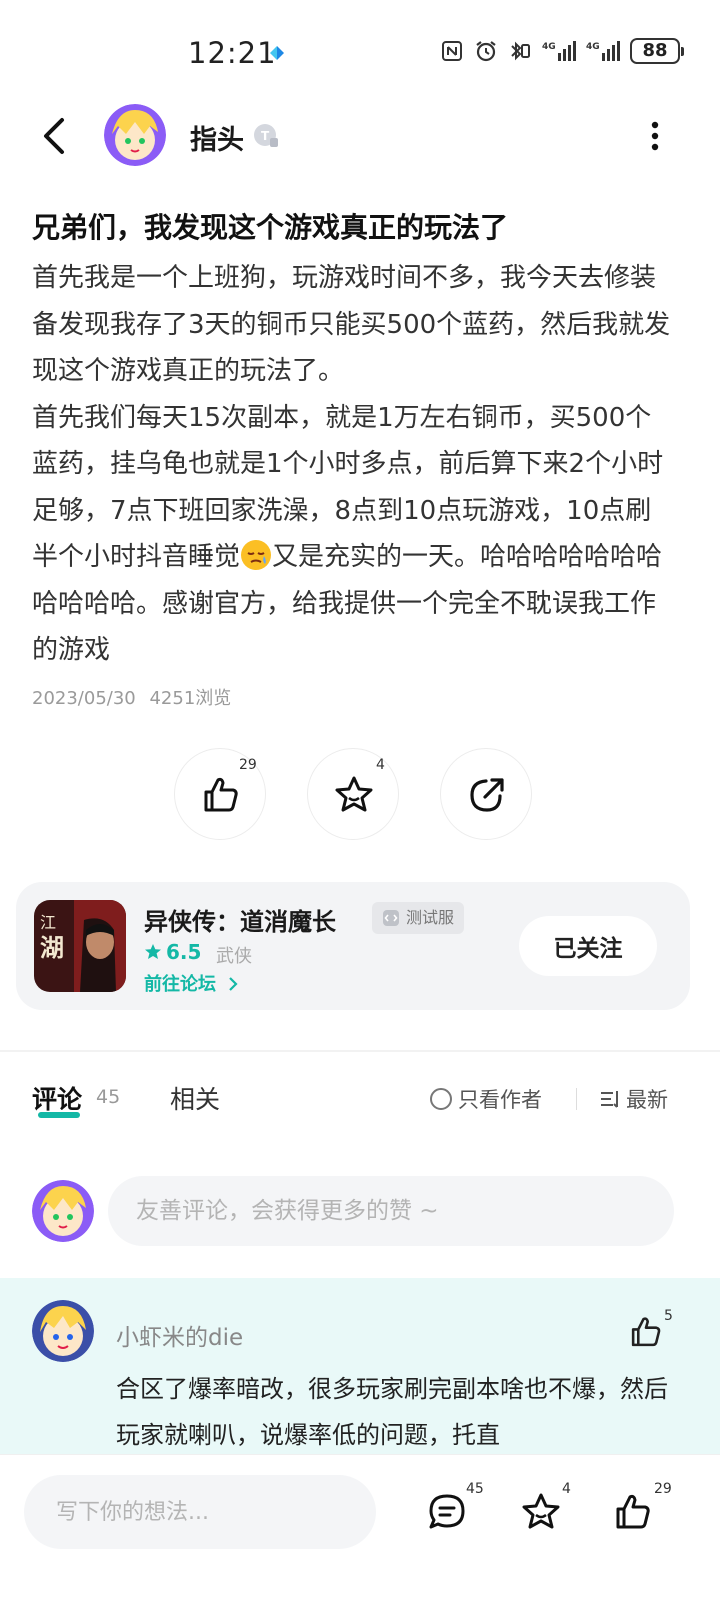 The height and width of the screenshot is (1600, 720). I want to click on bottom-favorite-count: 4, so click(566, 1489).